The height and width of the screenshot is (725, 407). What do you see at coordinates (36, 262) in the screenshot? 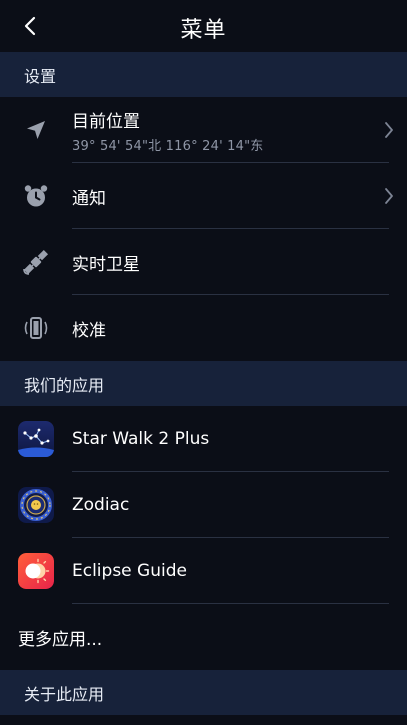
I see `satellite-icon` at bounding box center [36, 262].